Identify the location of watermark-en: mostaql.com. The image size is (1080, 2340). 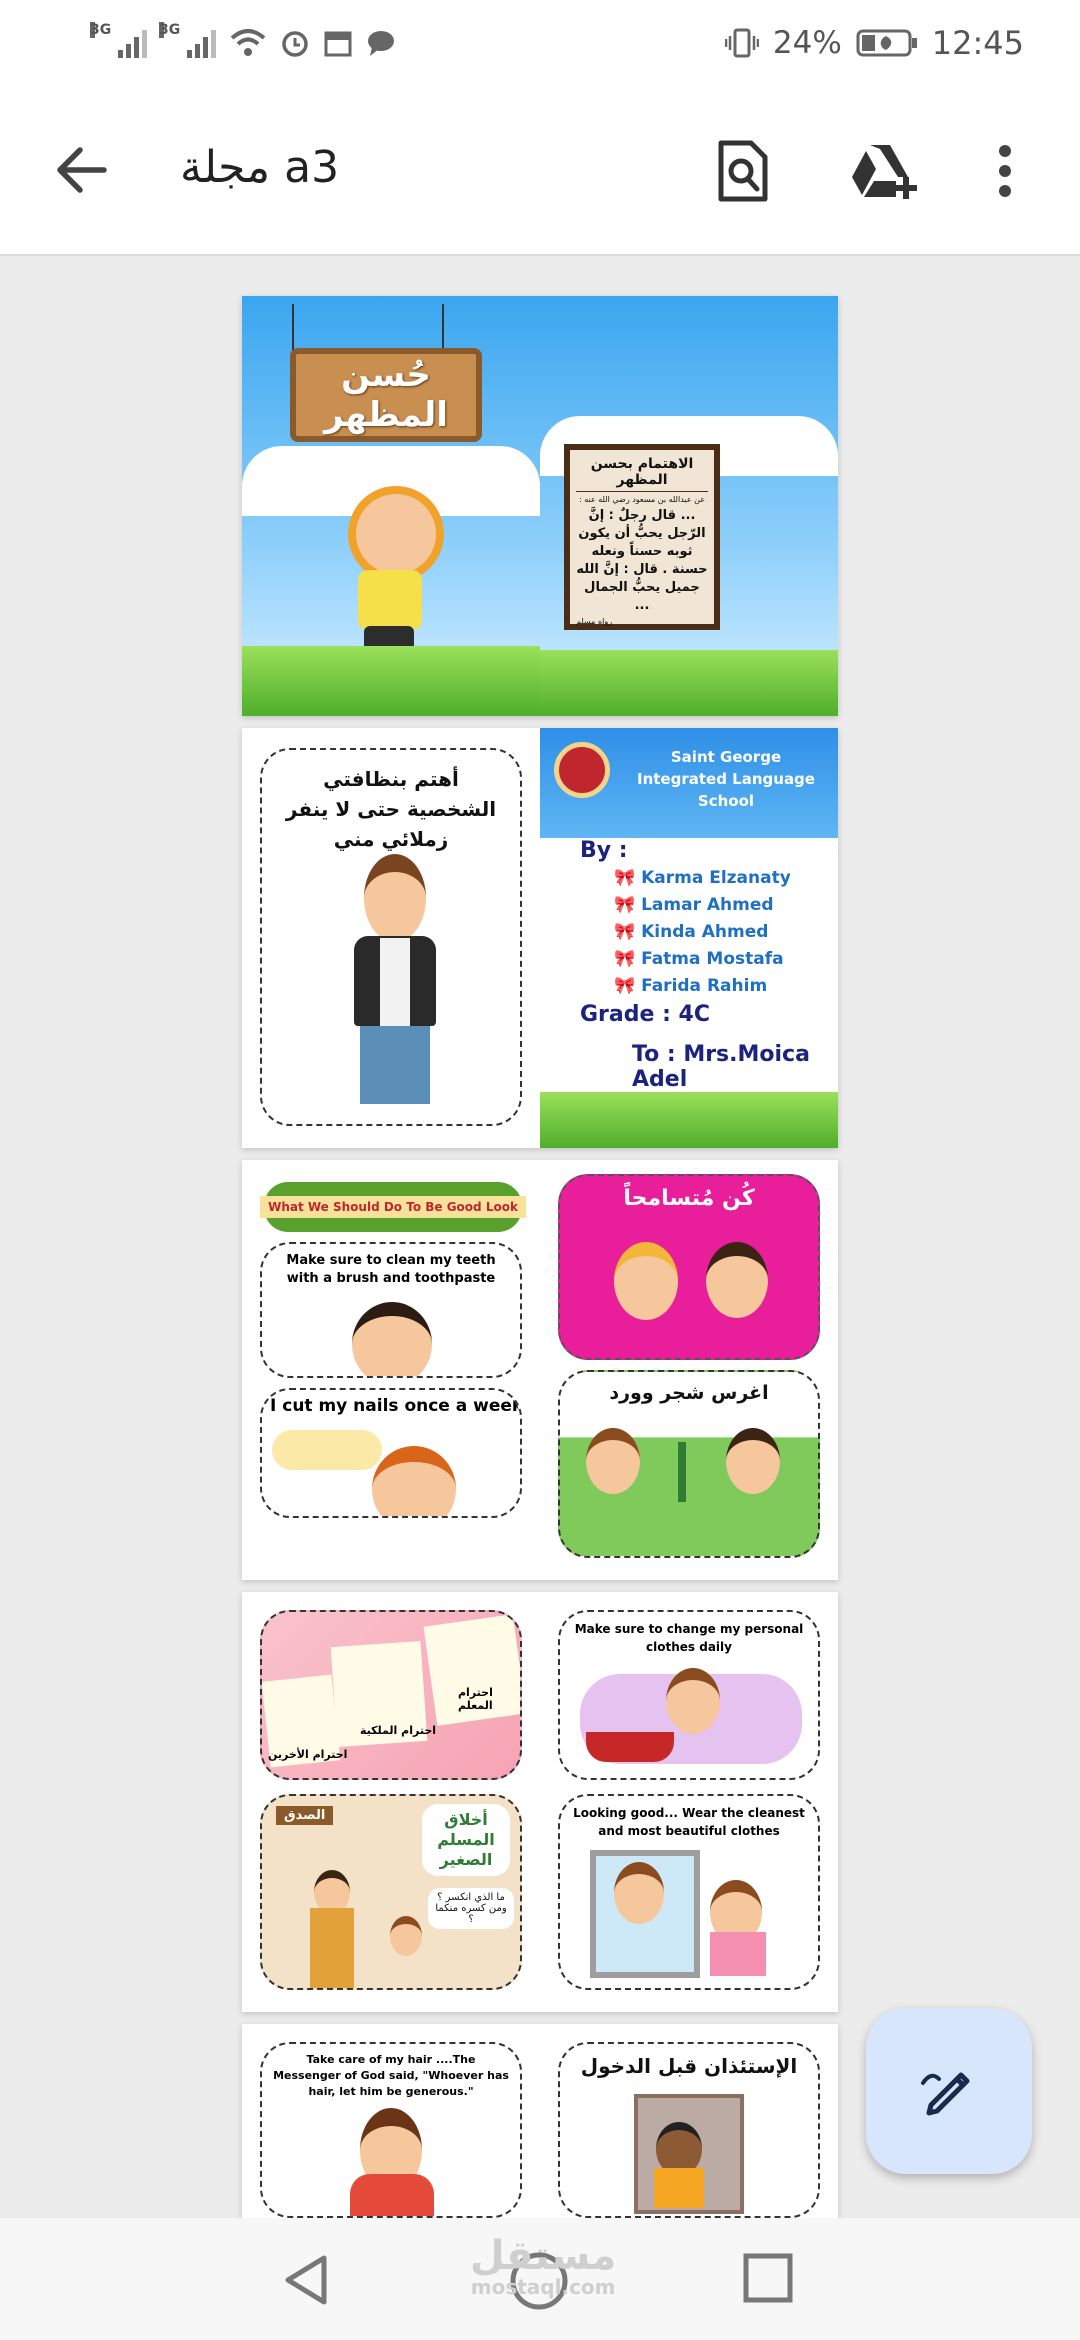
(543, 2287).